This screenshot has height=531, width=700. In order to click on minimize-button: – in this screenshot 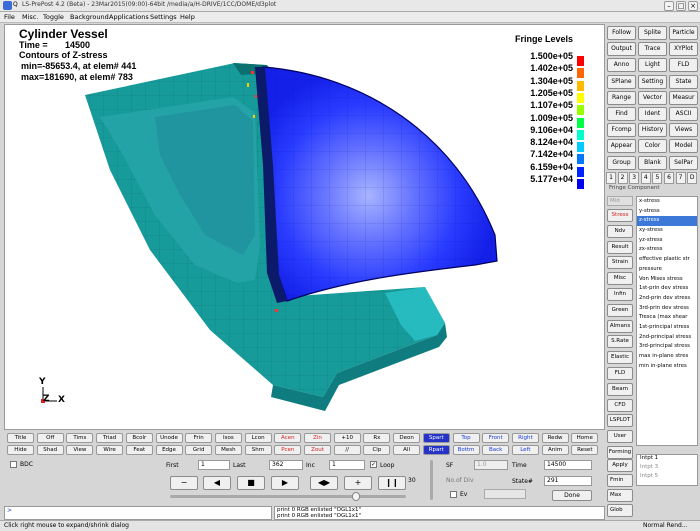, I will do `click(669, 6)`.